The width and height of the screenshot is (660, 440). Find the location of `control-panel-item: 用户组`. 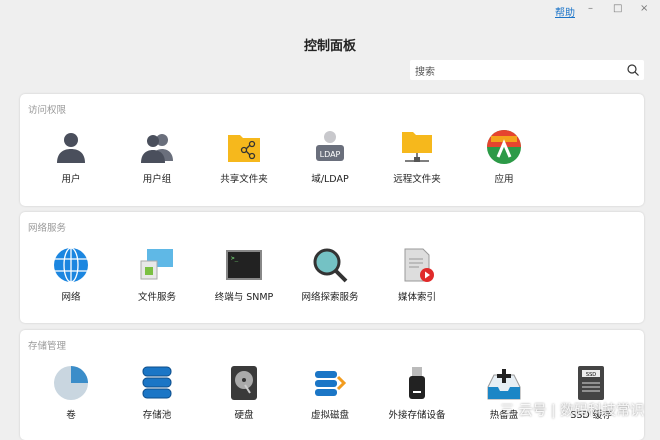

control-panel-item: 用户组 is located at coordinates (157, 157).